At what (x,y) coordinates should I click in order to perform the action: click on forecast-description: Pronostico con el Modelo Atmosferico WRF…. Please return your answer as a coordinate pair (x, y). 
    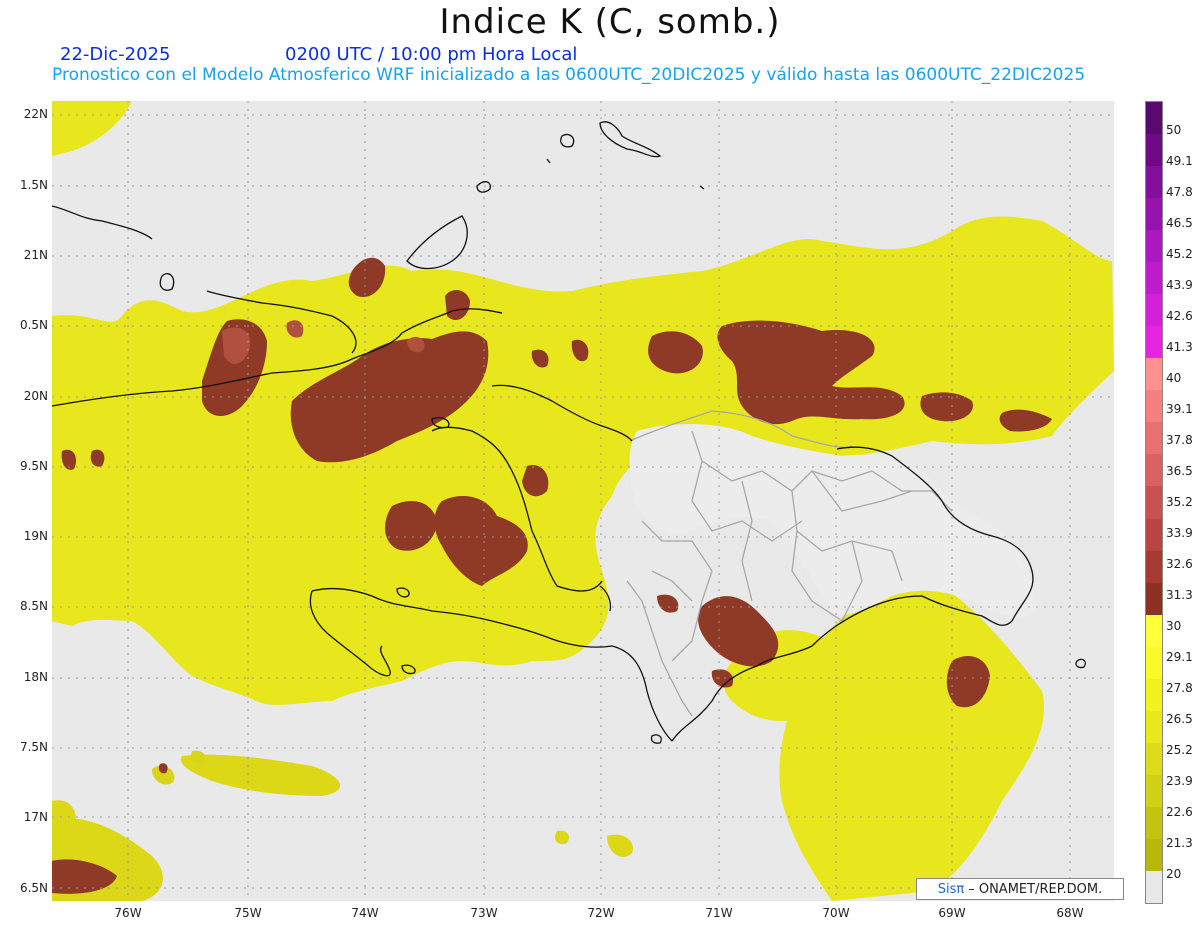
    Looking at the image, I should click on (569, 75).